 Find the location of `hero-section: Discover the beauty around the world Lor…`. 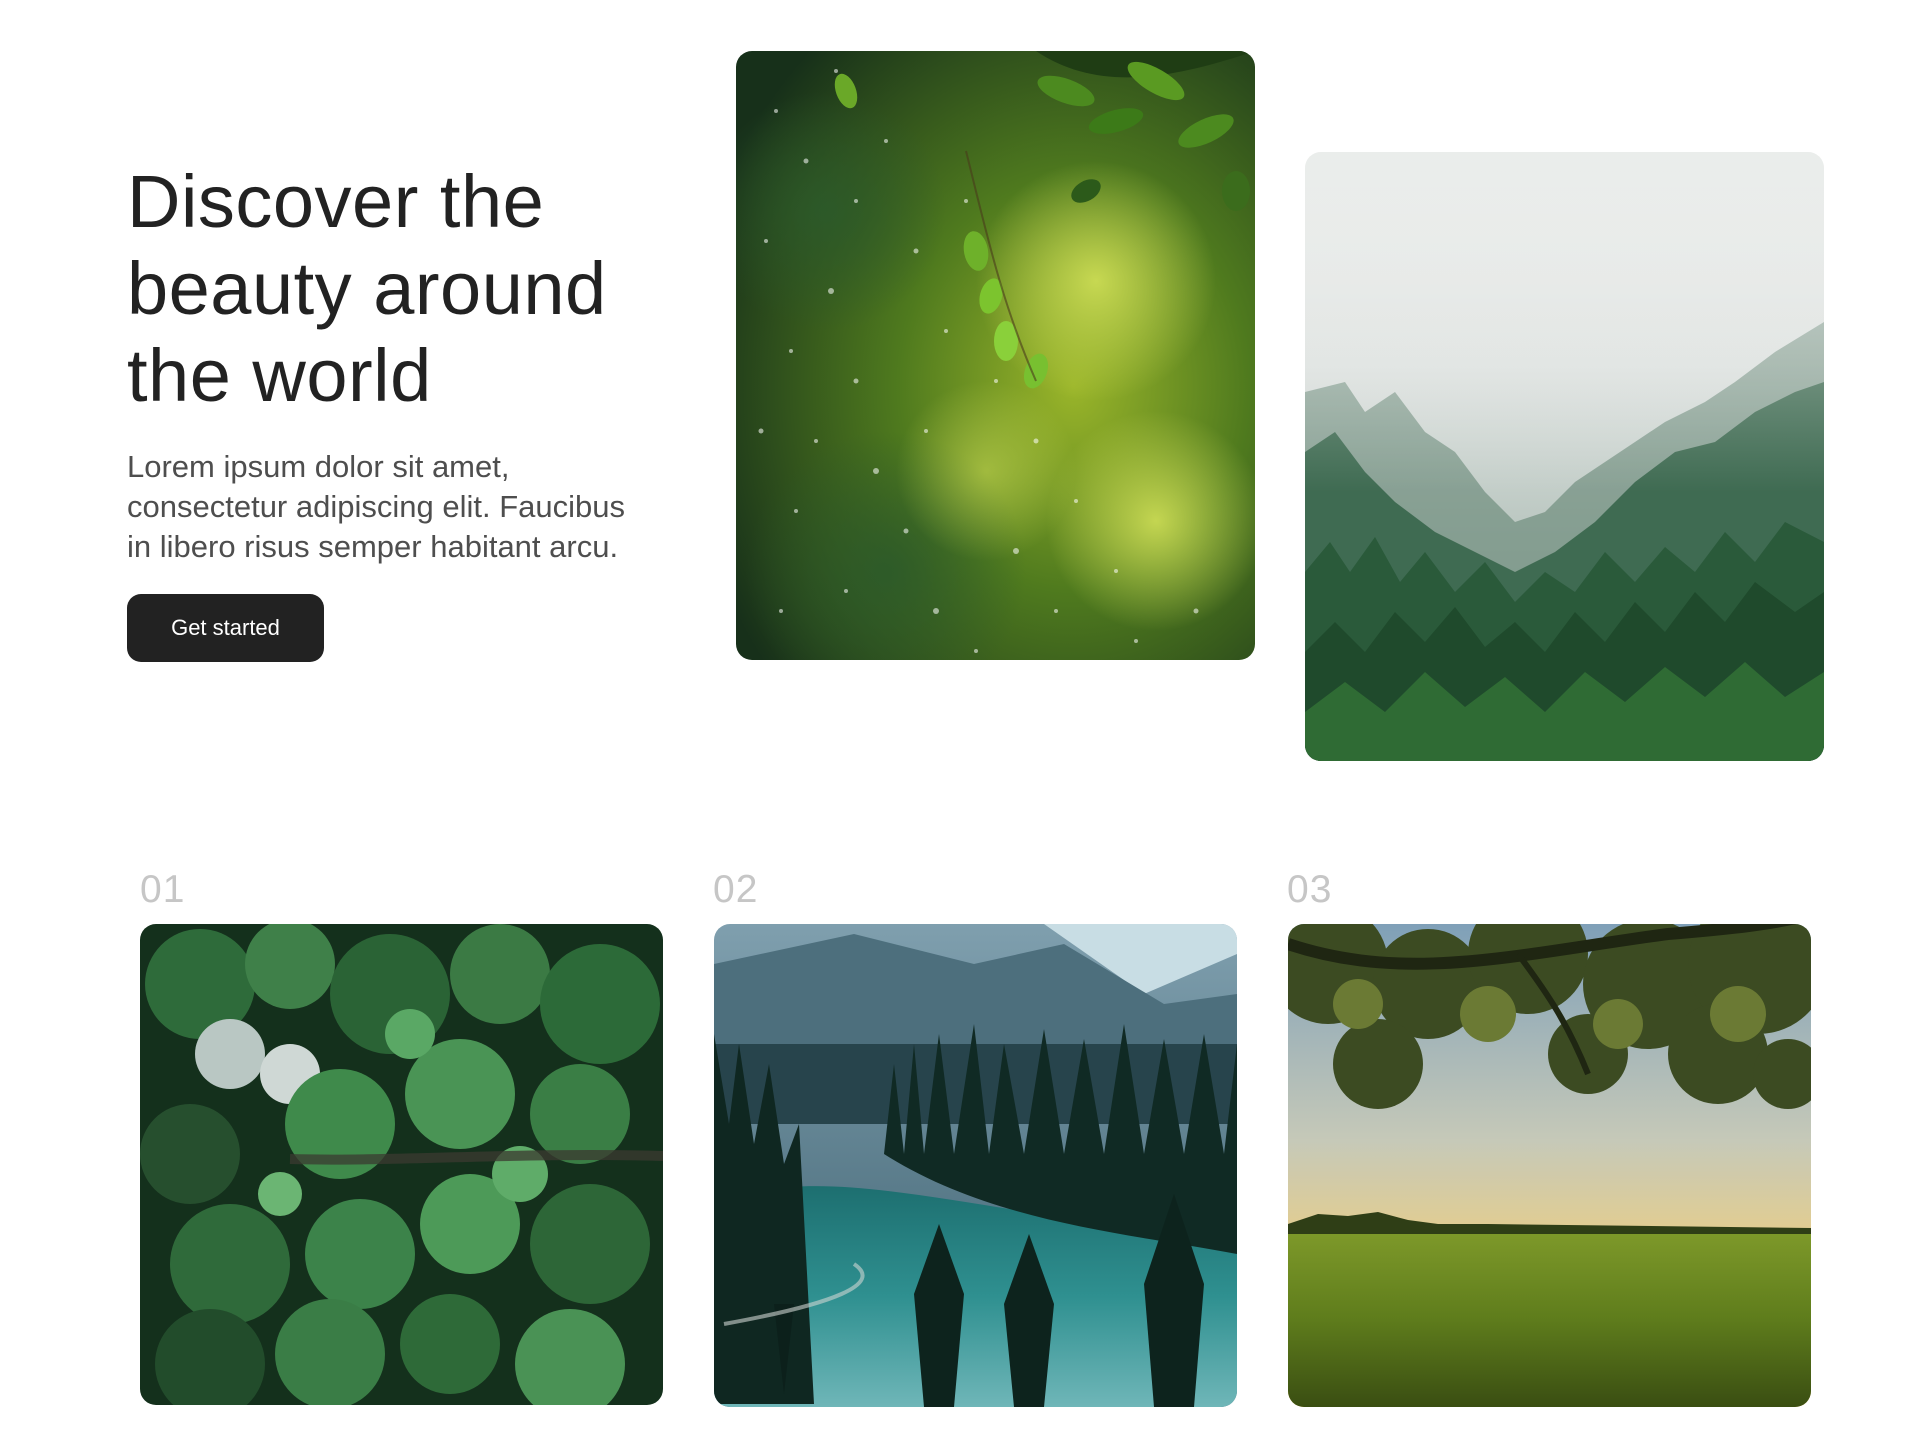

hero-section: Discover the beauty around the world Lor… is located at coordinates (407, 362).